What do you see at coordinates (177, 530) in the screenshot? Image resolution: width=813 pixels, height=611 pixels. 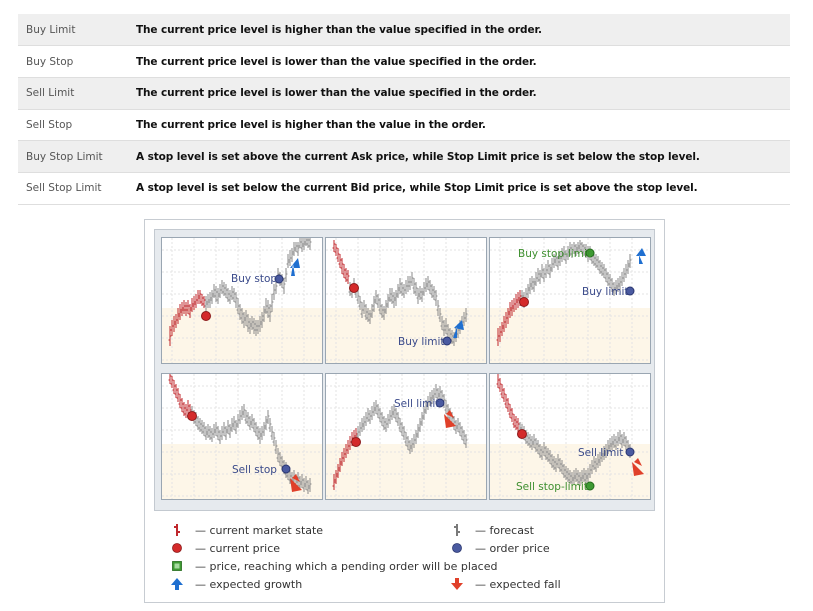 I see `red-bar-icon` at bounding box center [177, 530].